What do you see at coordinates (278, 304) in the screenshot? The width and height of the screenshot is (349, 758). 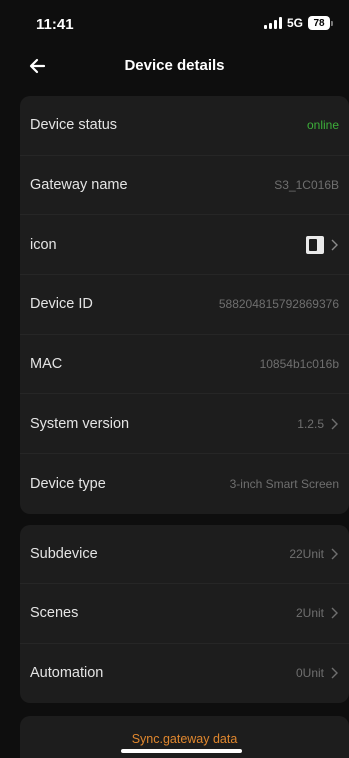 I see `row-value: 588204815792869376` at bounding box center [278, 304].